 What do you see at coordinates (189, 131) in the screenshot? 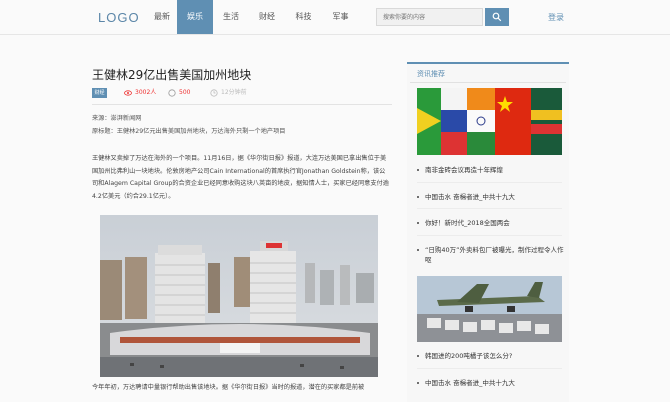
I see `summary-line: 原标题：王健林29亿元出售美国加州地块，万达海外只剩一个地产项目` at bounding box center [189, 131].